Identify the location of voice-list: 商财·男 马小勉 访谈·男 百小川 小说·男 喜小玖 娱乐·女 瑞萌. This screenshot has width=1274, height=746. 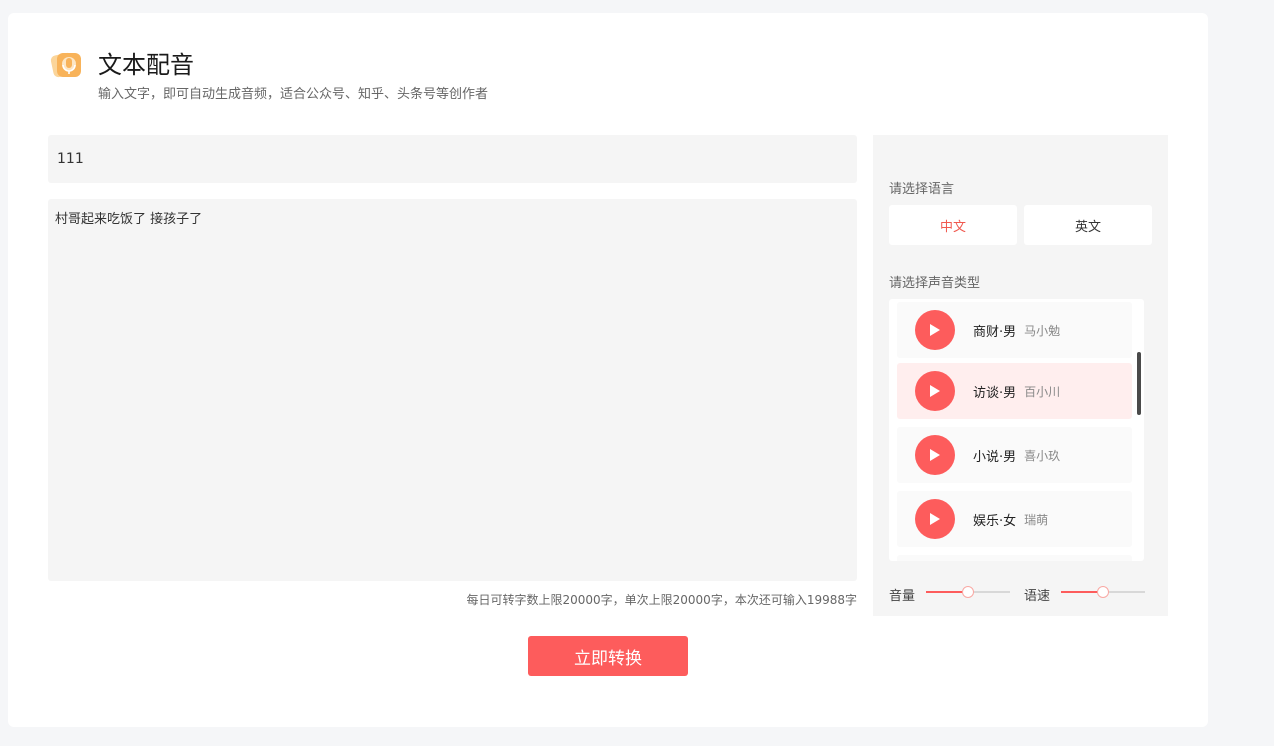
(1016, 430).